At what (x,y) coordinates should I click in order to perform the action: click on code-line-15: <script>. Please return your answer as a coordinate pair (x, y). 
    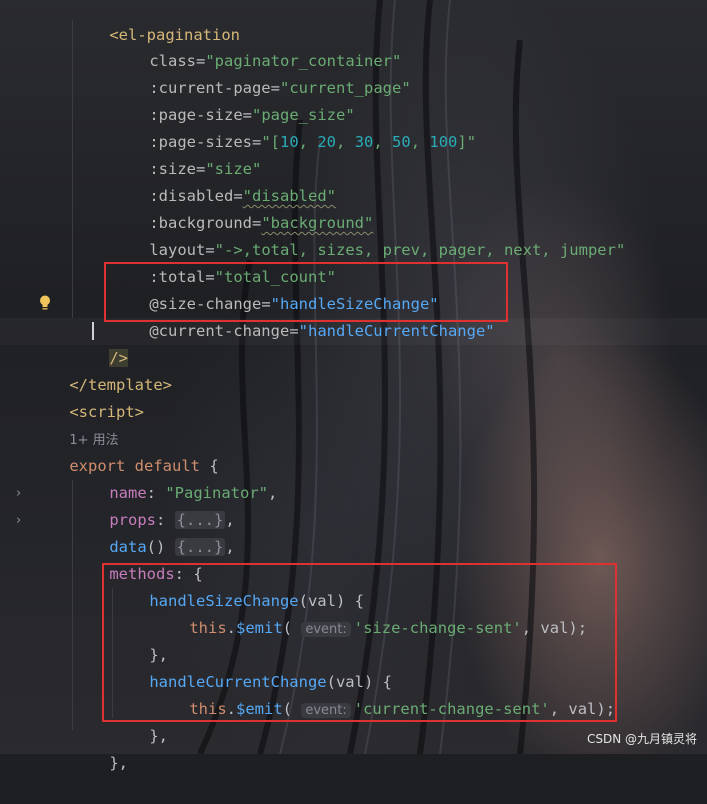
    Looking at the image, I should click on (88, 396).